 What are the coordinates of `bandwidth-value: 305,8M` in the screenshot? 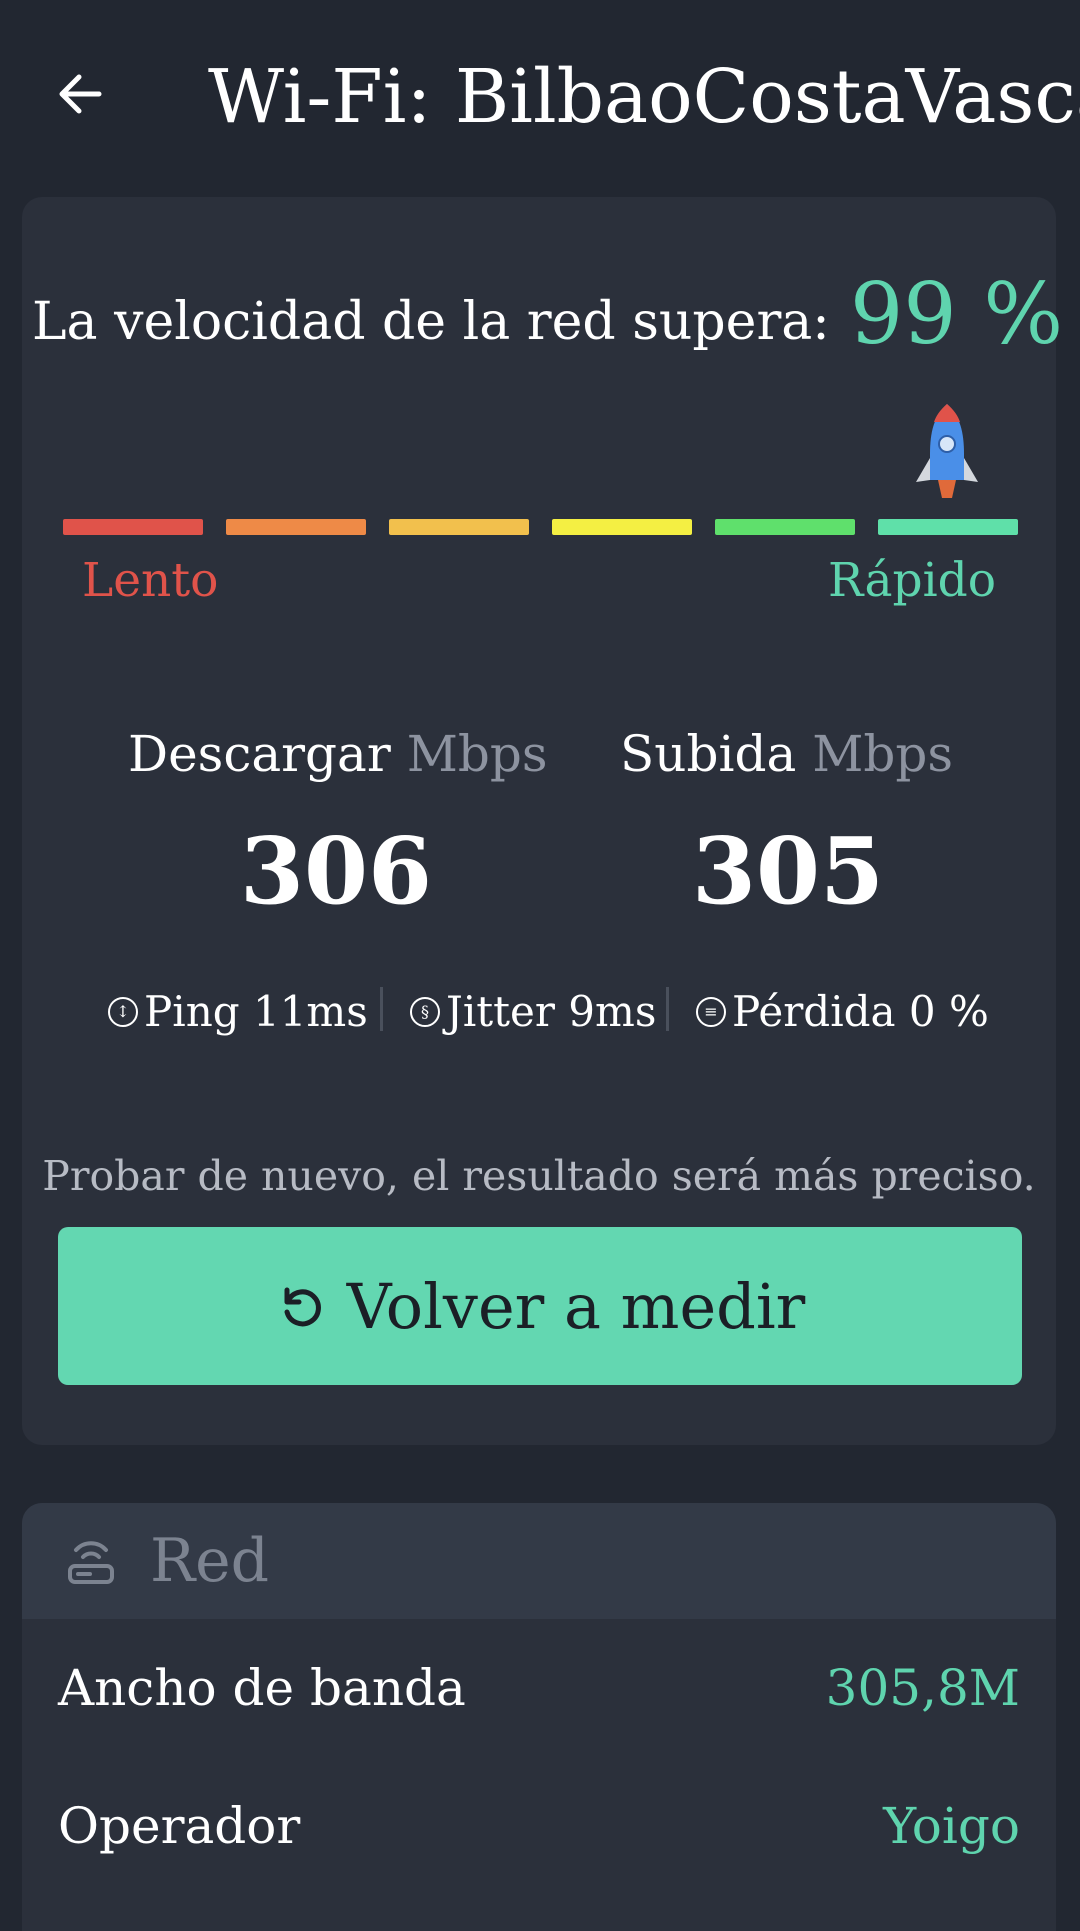 It's located at (922, 1688).